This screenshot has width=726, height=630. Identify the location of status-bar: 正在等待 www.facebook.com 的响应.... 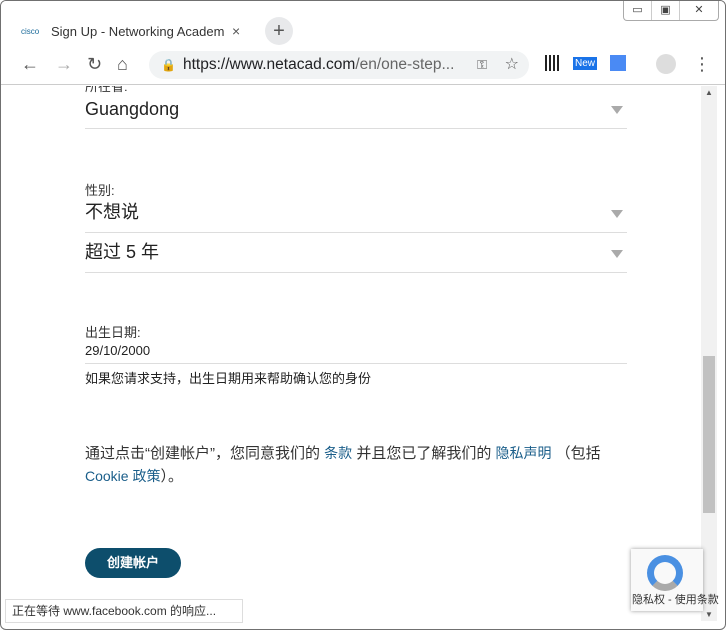
(124, 611).